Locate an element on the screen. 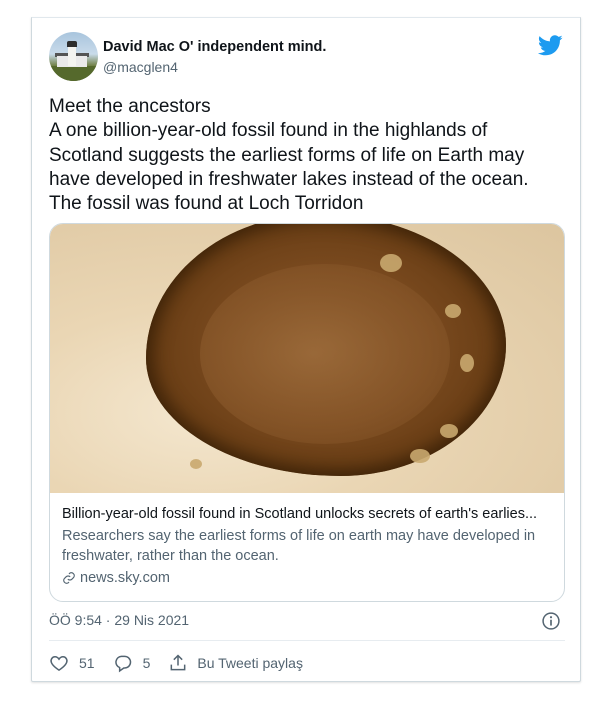 The image size is (612, 708). tweet-actions: 51 5 Bu Tweeti paylaş is located at coordinates (185, 663).